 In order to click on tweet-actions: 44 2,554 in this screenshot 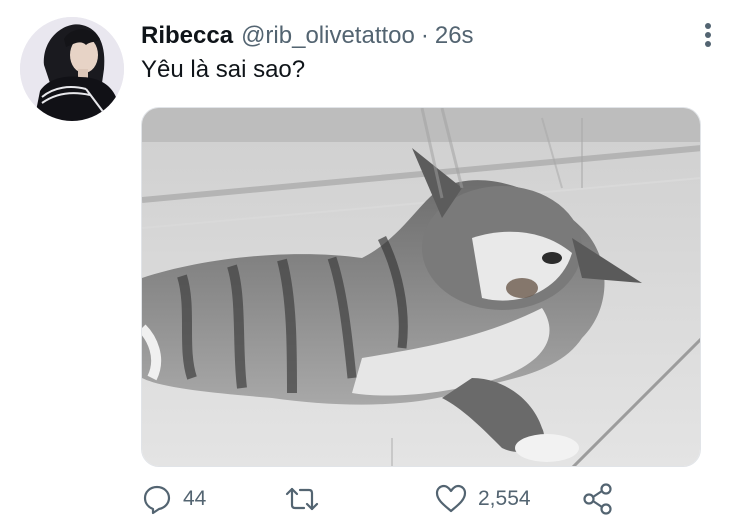, I will do `click(381, 499)`.